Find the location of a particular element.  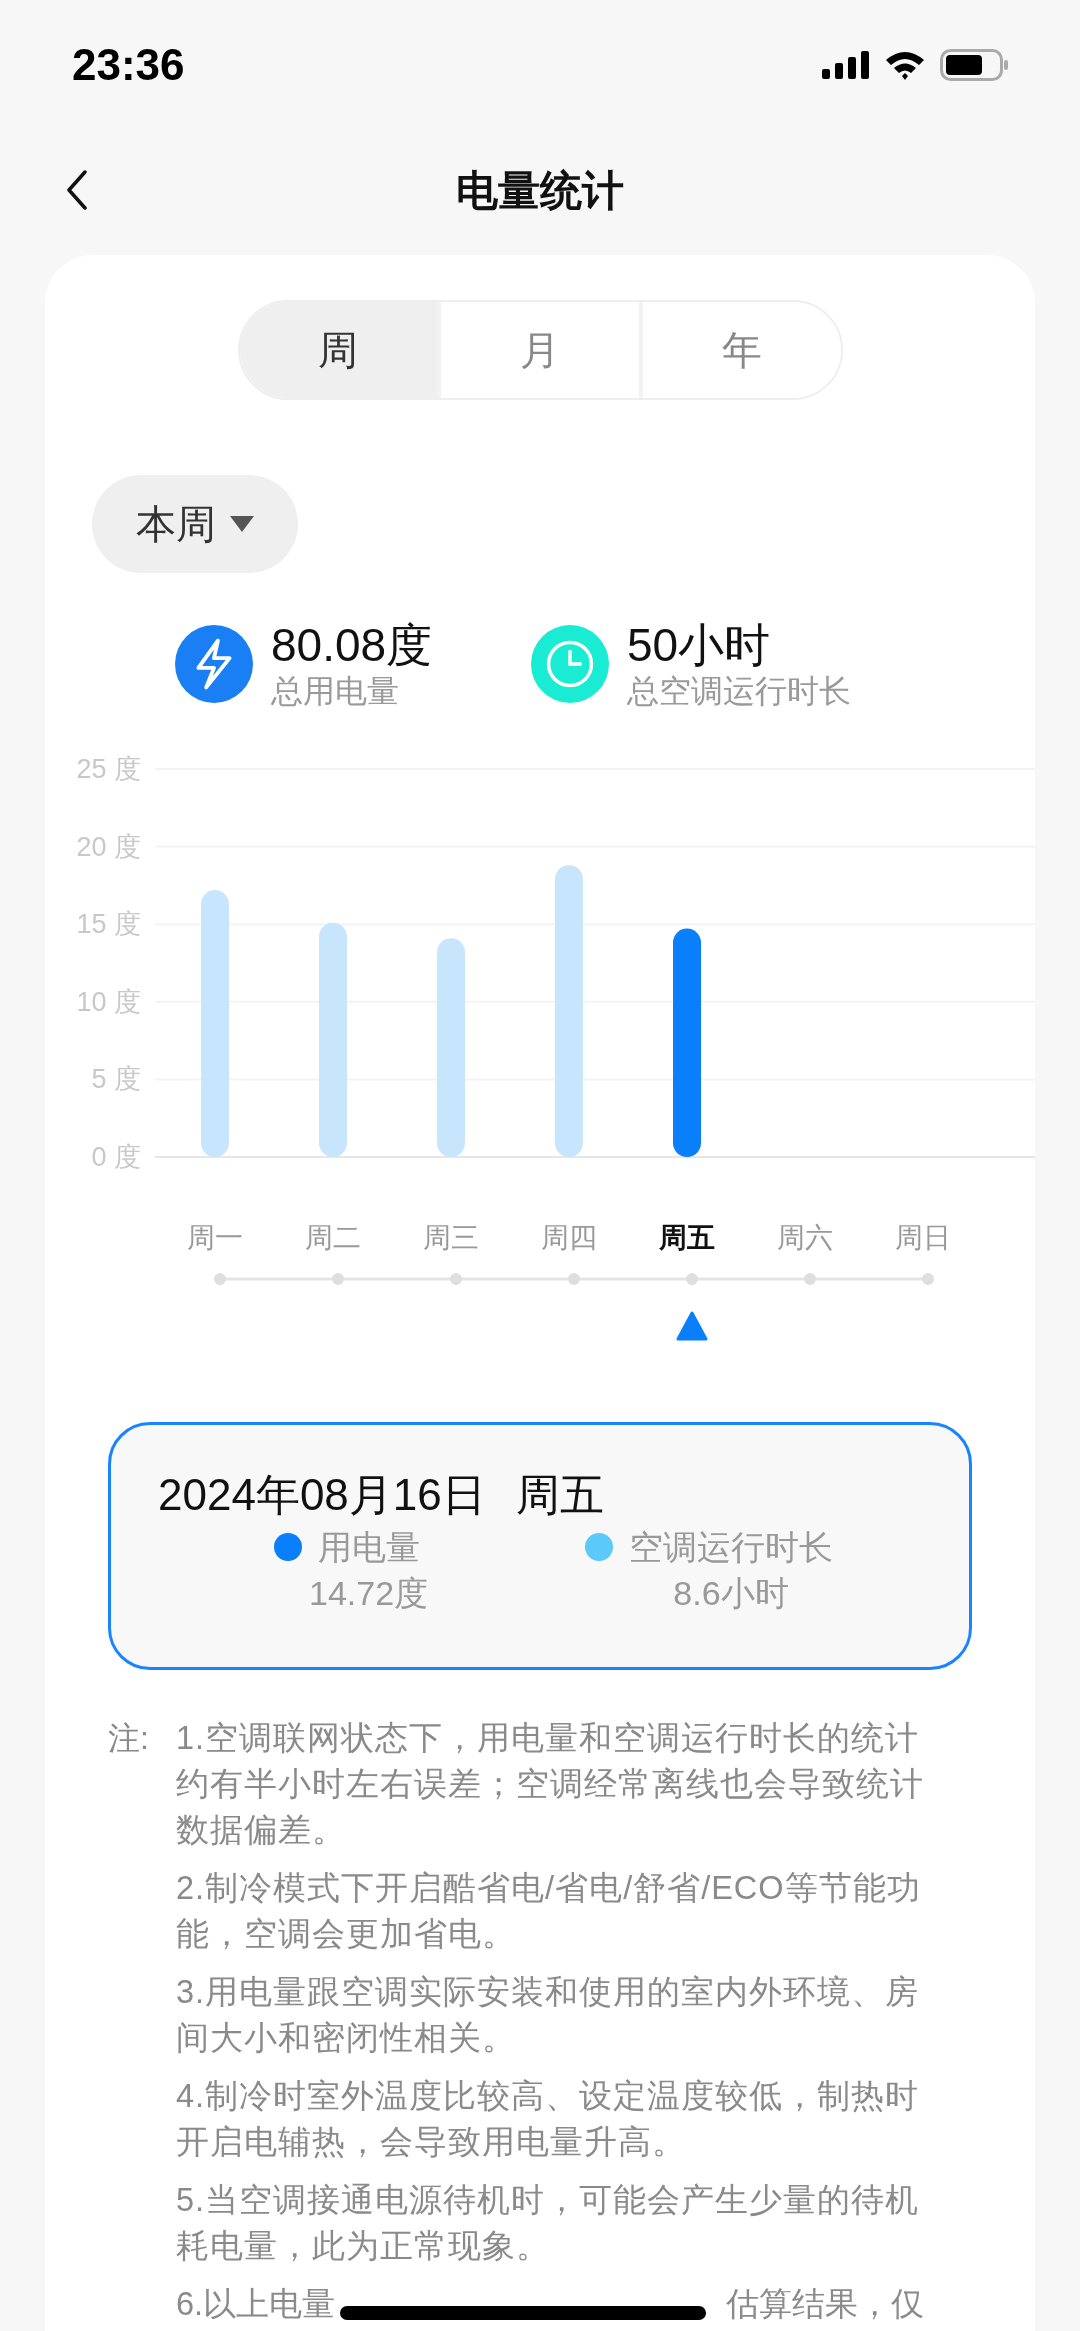

note-text: 5.当空调接通电源待机时，可能会产生少量的待机耗电量，此为正常现象。 is located at coordinates (548, 2223).